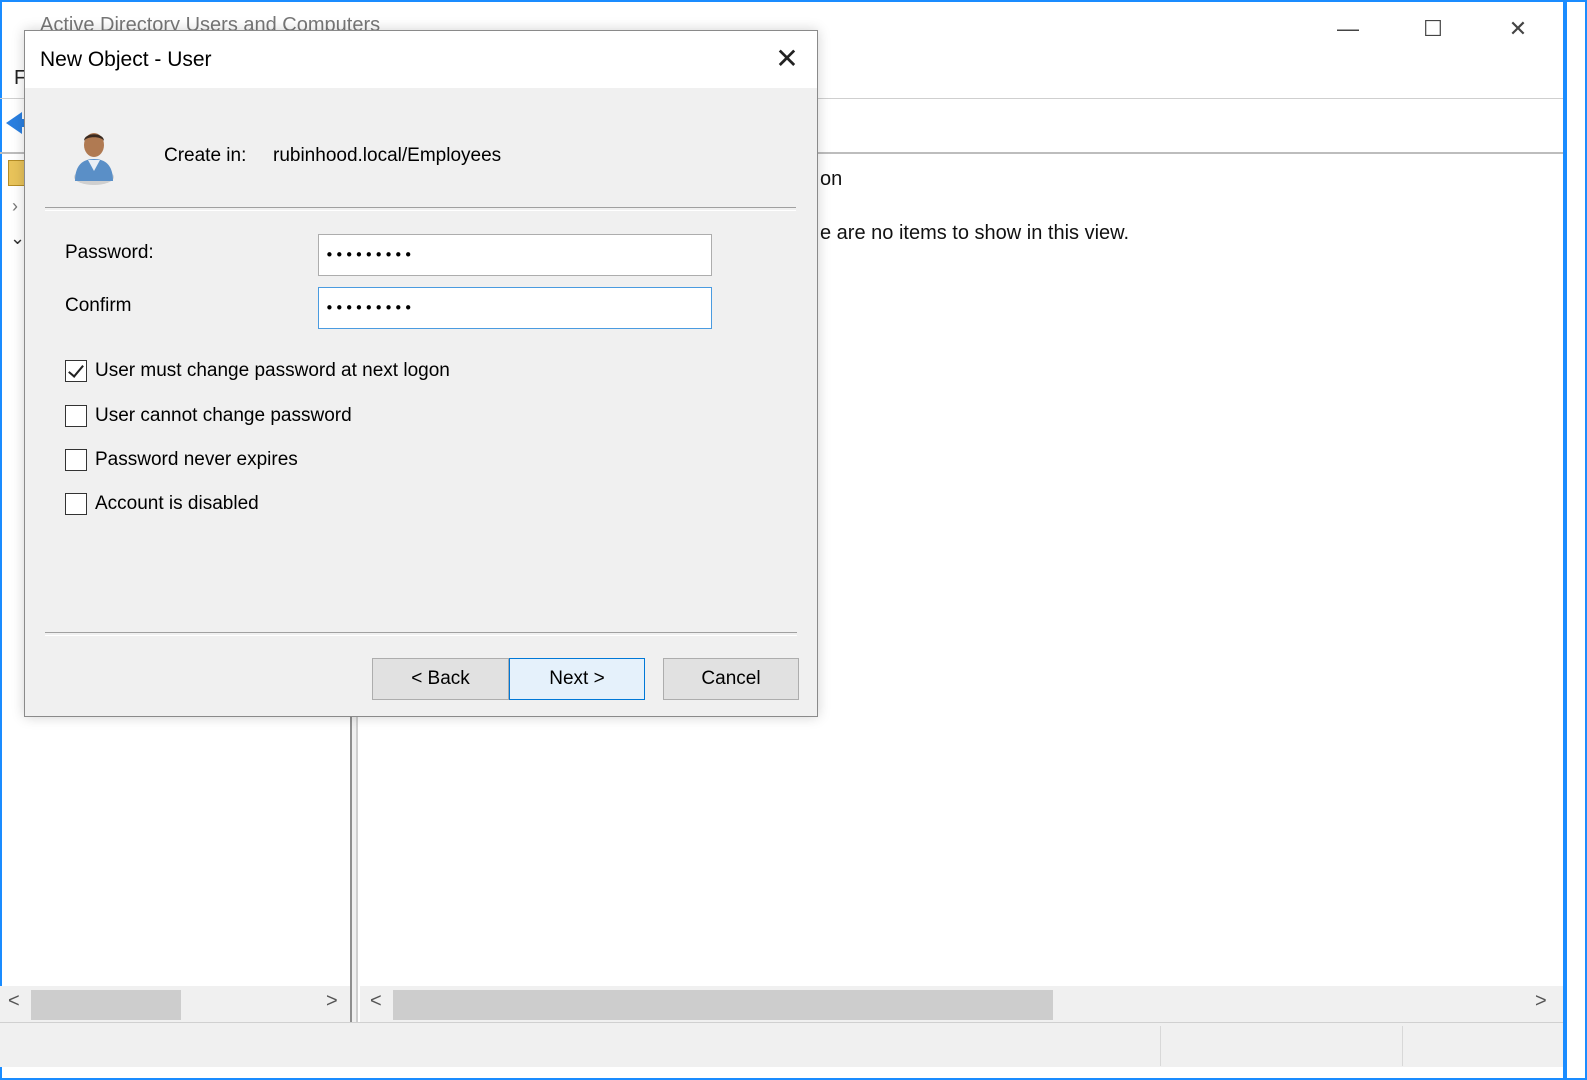 This screenshot has width=1587, height=1080. I want to click on option-must-change-password: User must change password at next logon, so click(257, 371).